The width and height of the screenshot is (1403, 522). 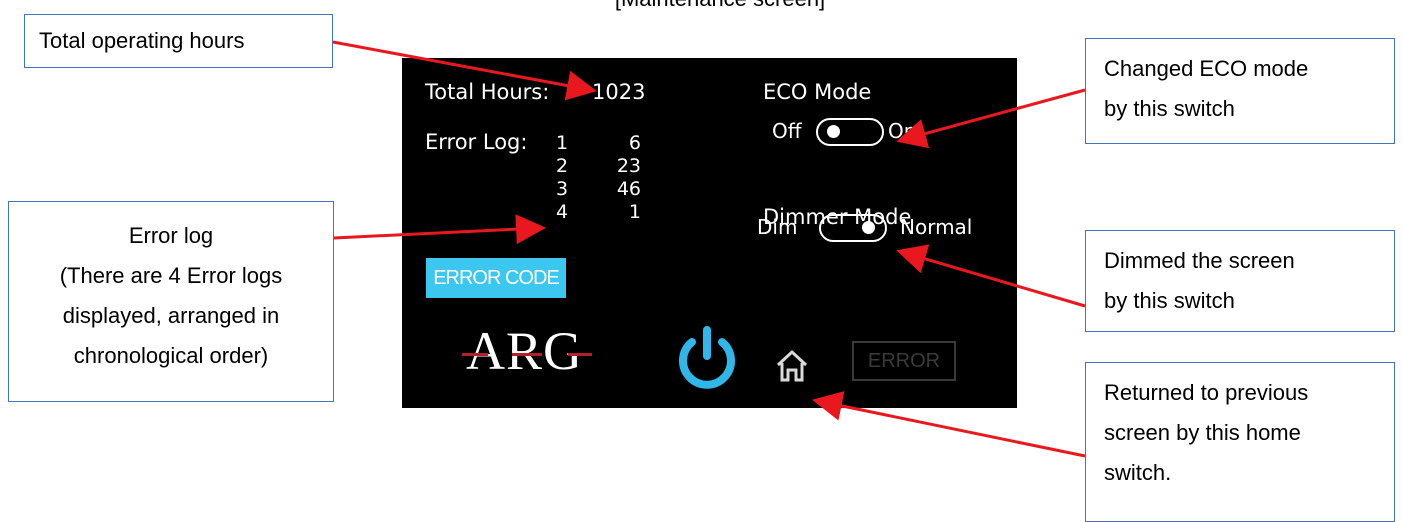 I want to click on screen-caption: [Maintenance screen], so click(x=720, y=6).